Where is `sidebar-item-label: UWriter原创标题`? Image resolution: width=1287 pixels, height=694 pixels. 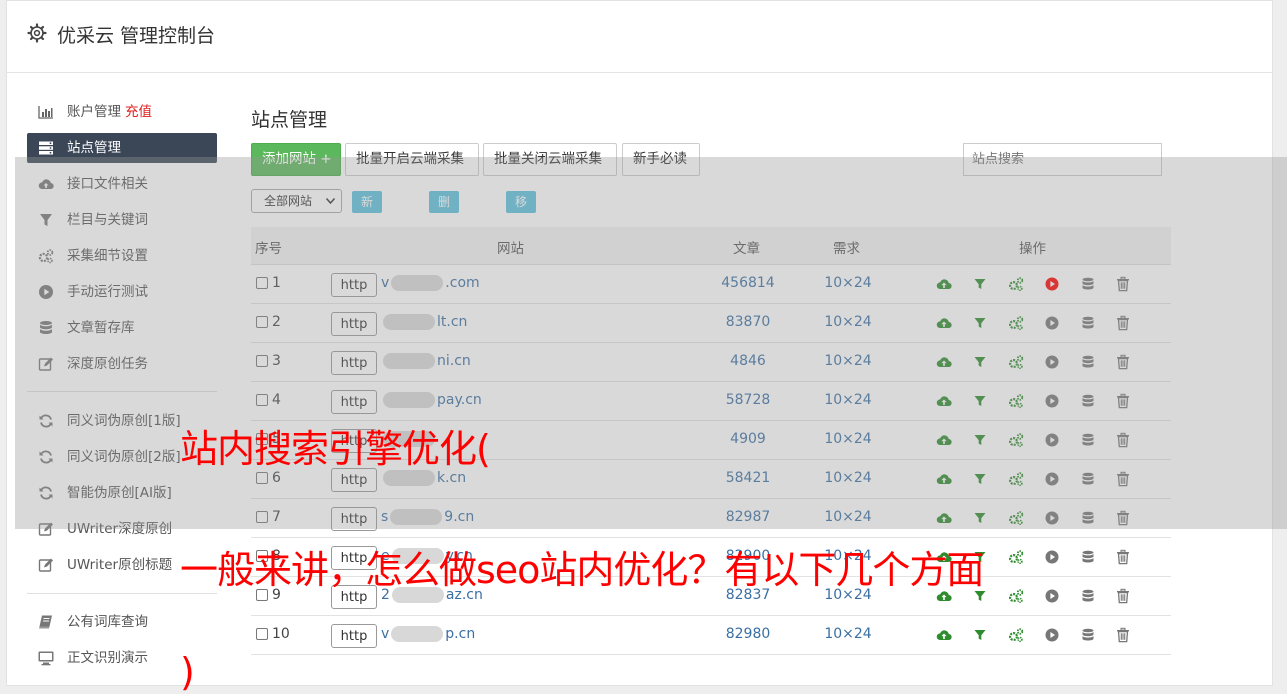 sidebar-item-label: UWriter原创标题 is located at coordinates (120, 565).